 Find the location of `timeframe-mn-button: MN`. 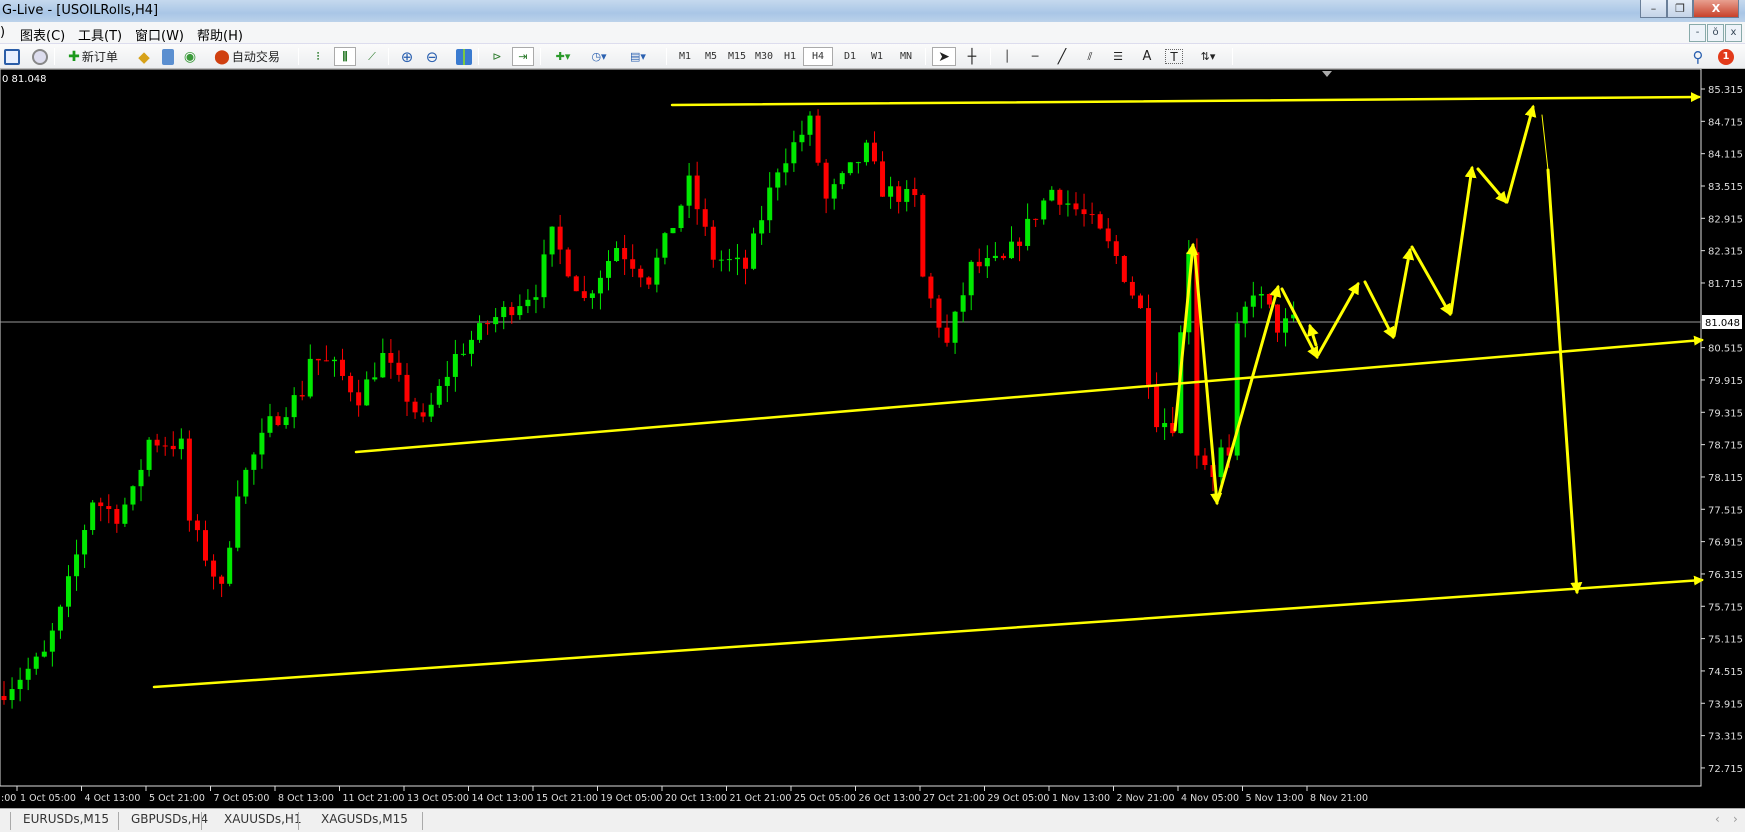

timeframe-mn-button: MN is located at coordinates (906, 56).